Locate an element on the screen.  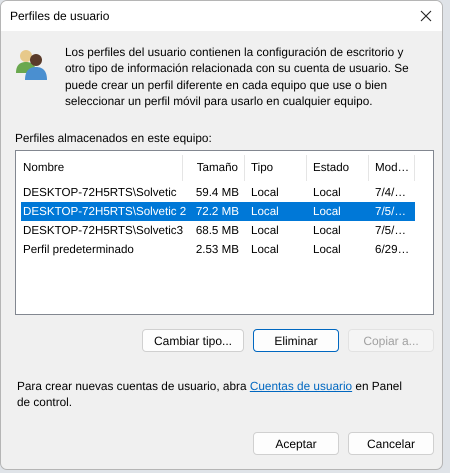
window-title: Perfiles de usuario is located at coordinates (60, 16).